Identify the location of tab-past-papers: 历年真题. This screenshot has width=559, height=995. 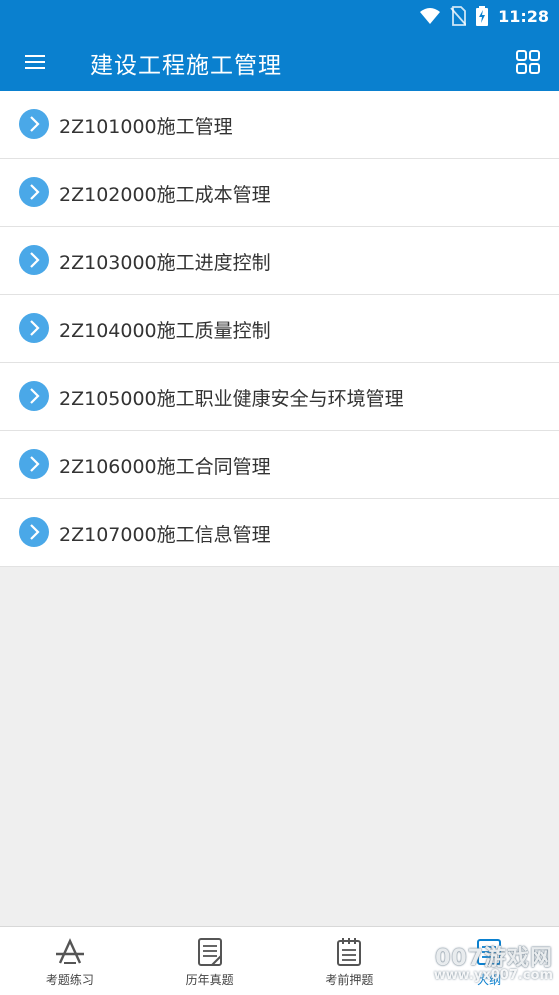
(210, 961).